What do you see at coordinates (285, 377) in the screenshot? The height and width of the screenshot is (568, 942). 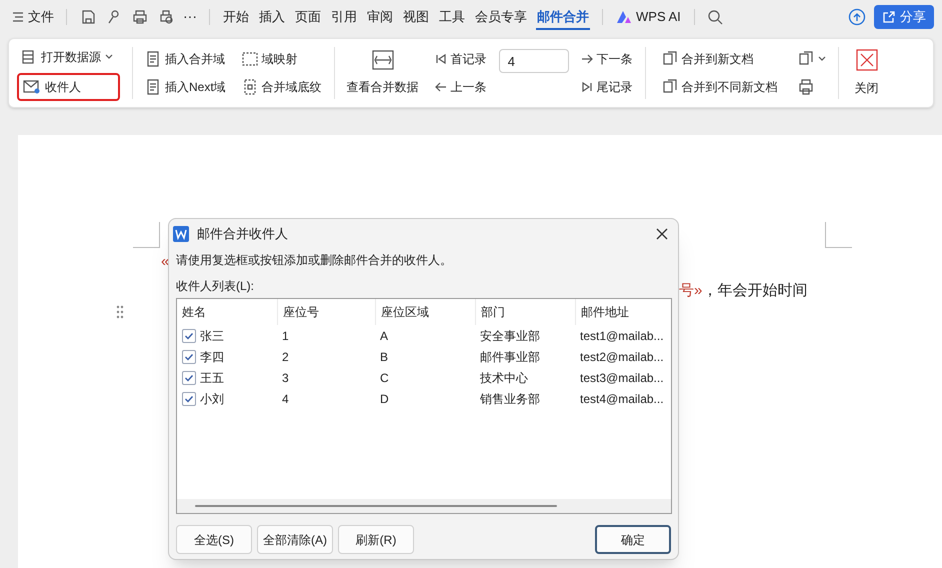 I see `table-cell: 3` at bounding box center [285, 377].